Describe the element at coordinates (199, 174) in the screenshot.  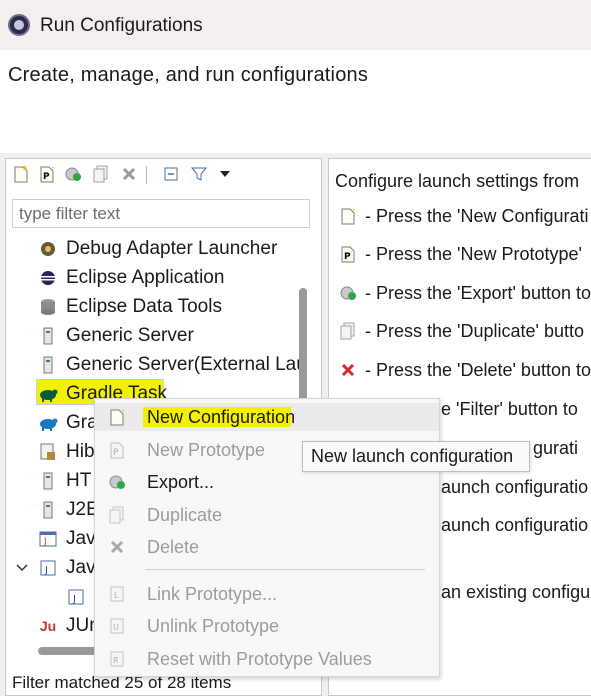
I see `filter-icon` at that location.